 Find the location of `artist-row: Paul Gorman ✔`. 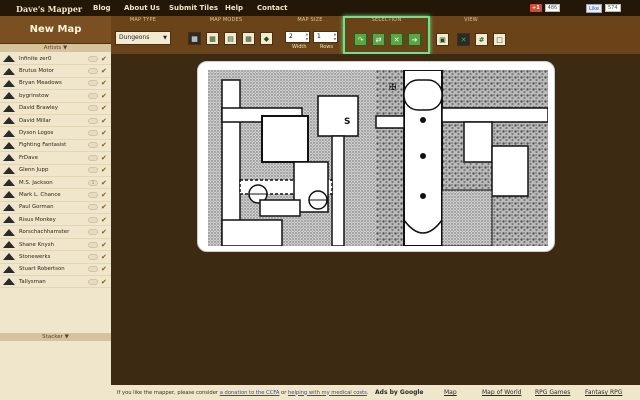

artist-row: Paul Gorman ✔ is located at coordinates (55, 208).